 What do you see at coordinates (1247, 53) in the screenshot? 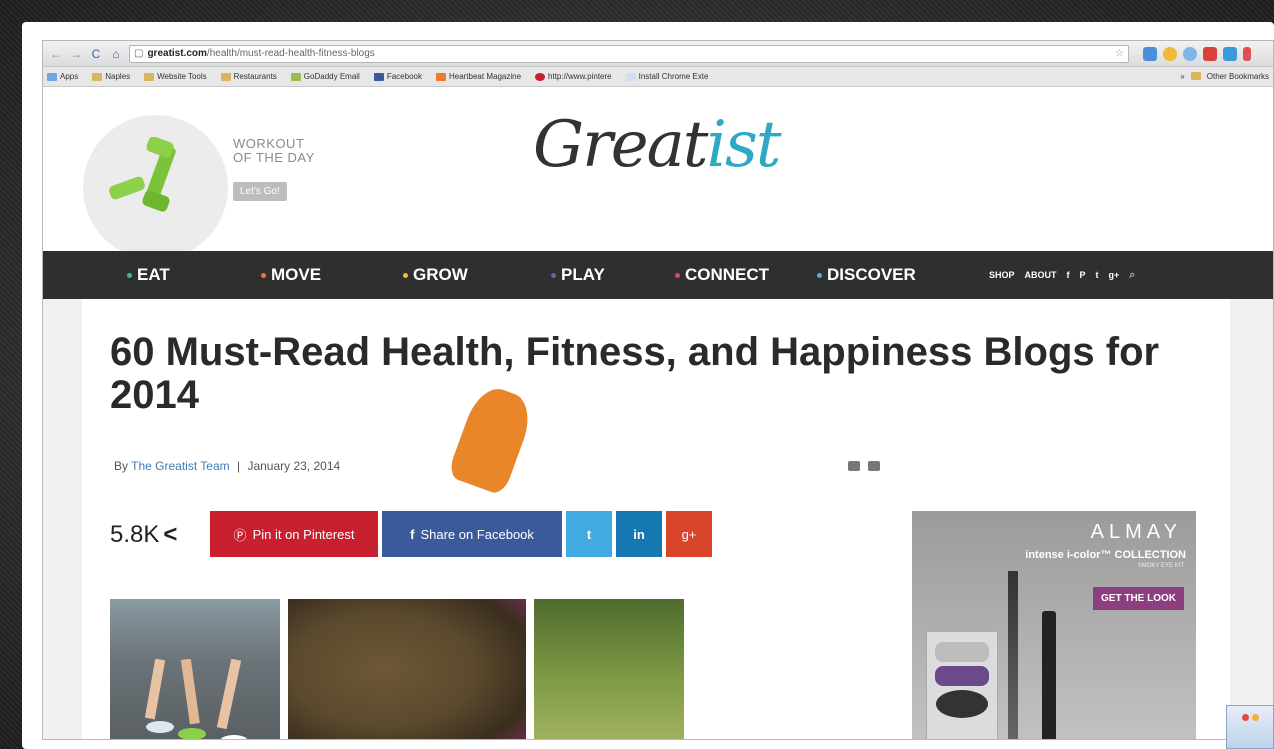
I see `menu-icon` at bounding box center [1247, 53].